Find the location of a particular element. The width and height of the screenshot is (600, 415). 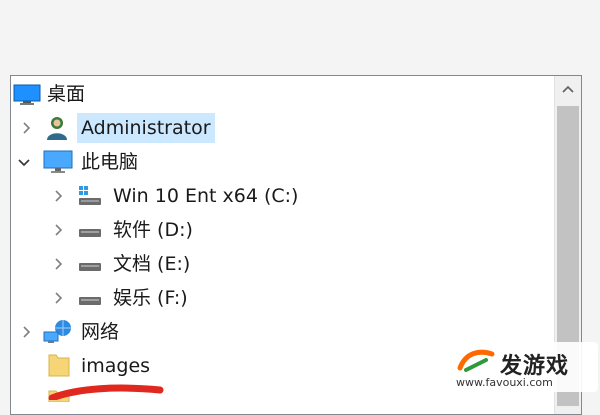

network-icon is located at coordinates (57, 331).